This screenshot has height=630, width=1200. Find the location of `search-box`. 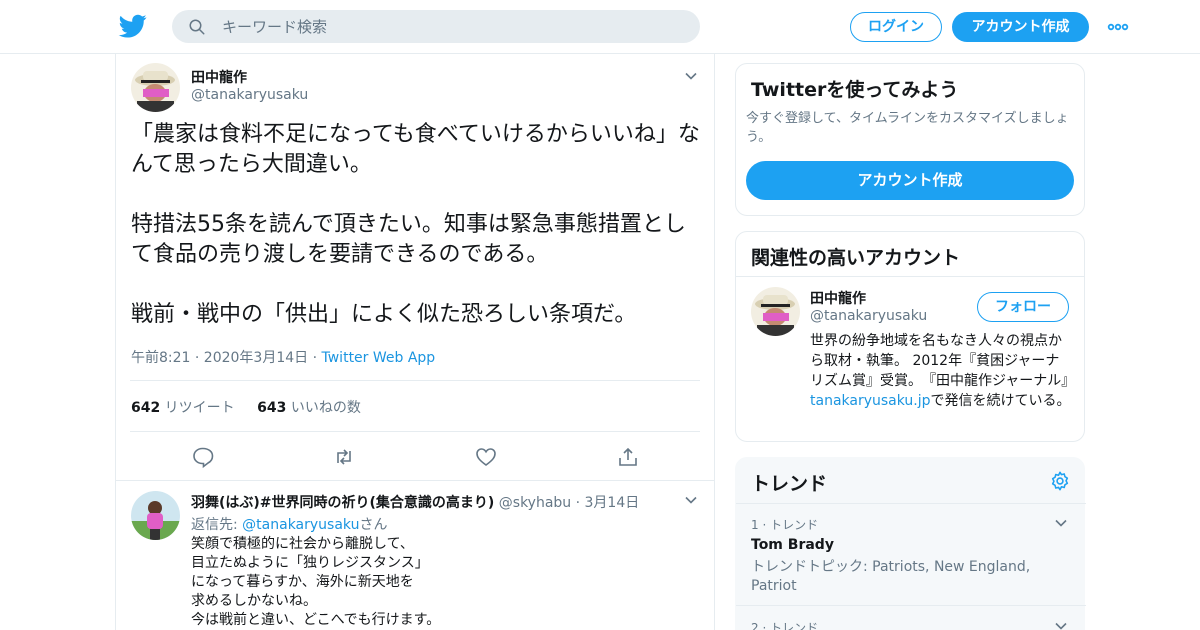

search-box is located at coordinates (436, 26).